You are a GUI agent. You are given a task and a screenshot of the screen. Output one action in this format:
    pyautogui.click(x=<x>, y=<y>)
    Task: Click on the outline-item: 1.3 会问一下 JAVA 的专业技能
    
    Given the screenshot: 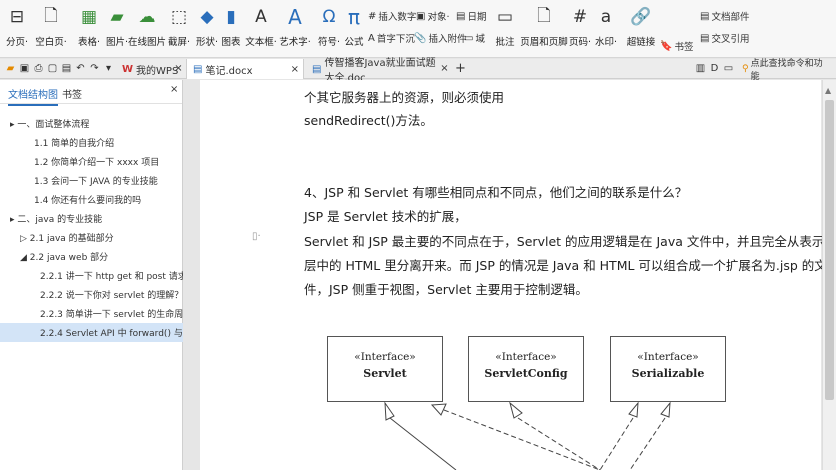 What is the action you would take?
    pyautogui.click(x=91, y=180)
    